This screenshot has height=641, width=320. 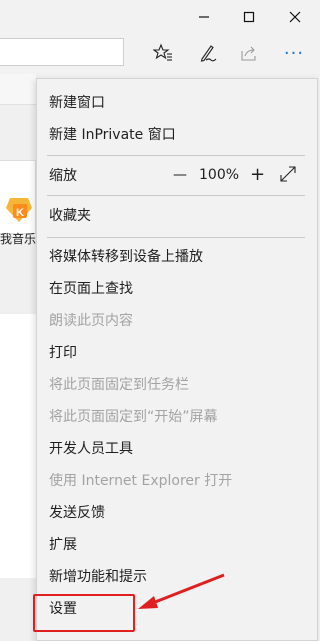 I want to click on annotation-arrow-icon, so click(x=181, y=591).